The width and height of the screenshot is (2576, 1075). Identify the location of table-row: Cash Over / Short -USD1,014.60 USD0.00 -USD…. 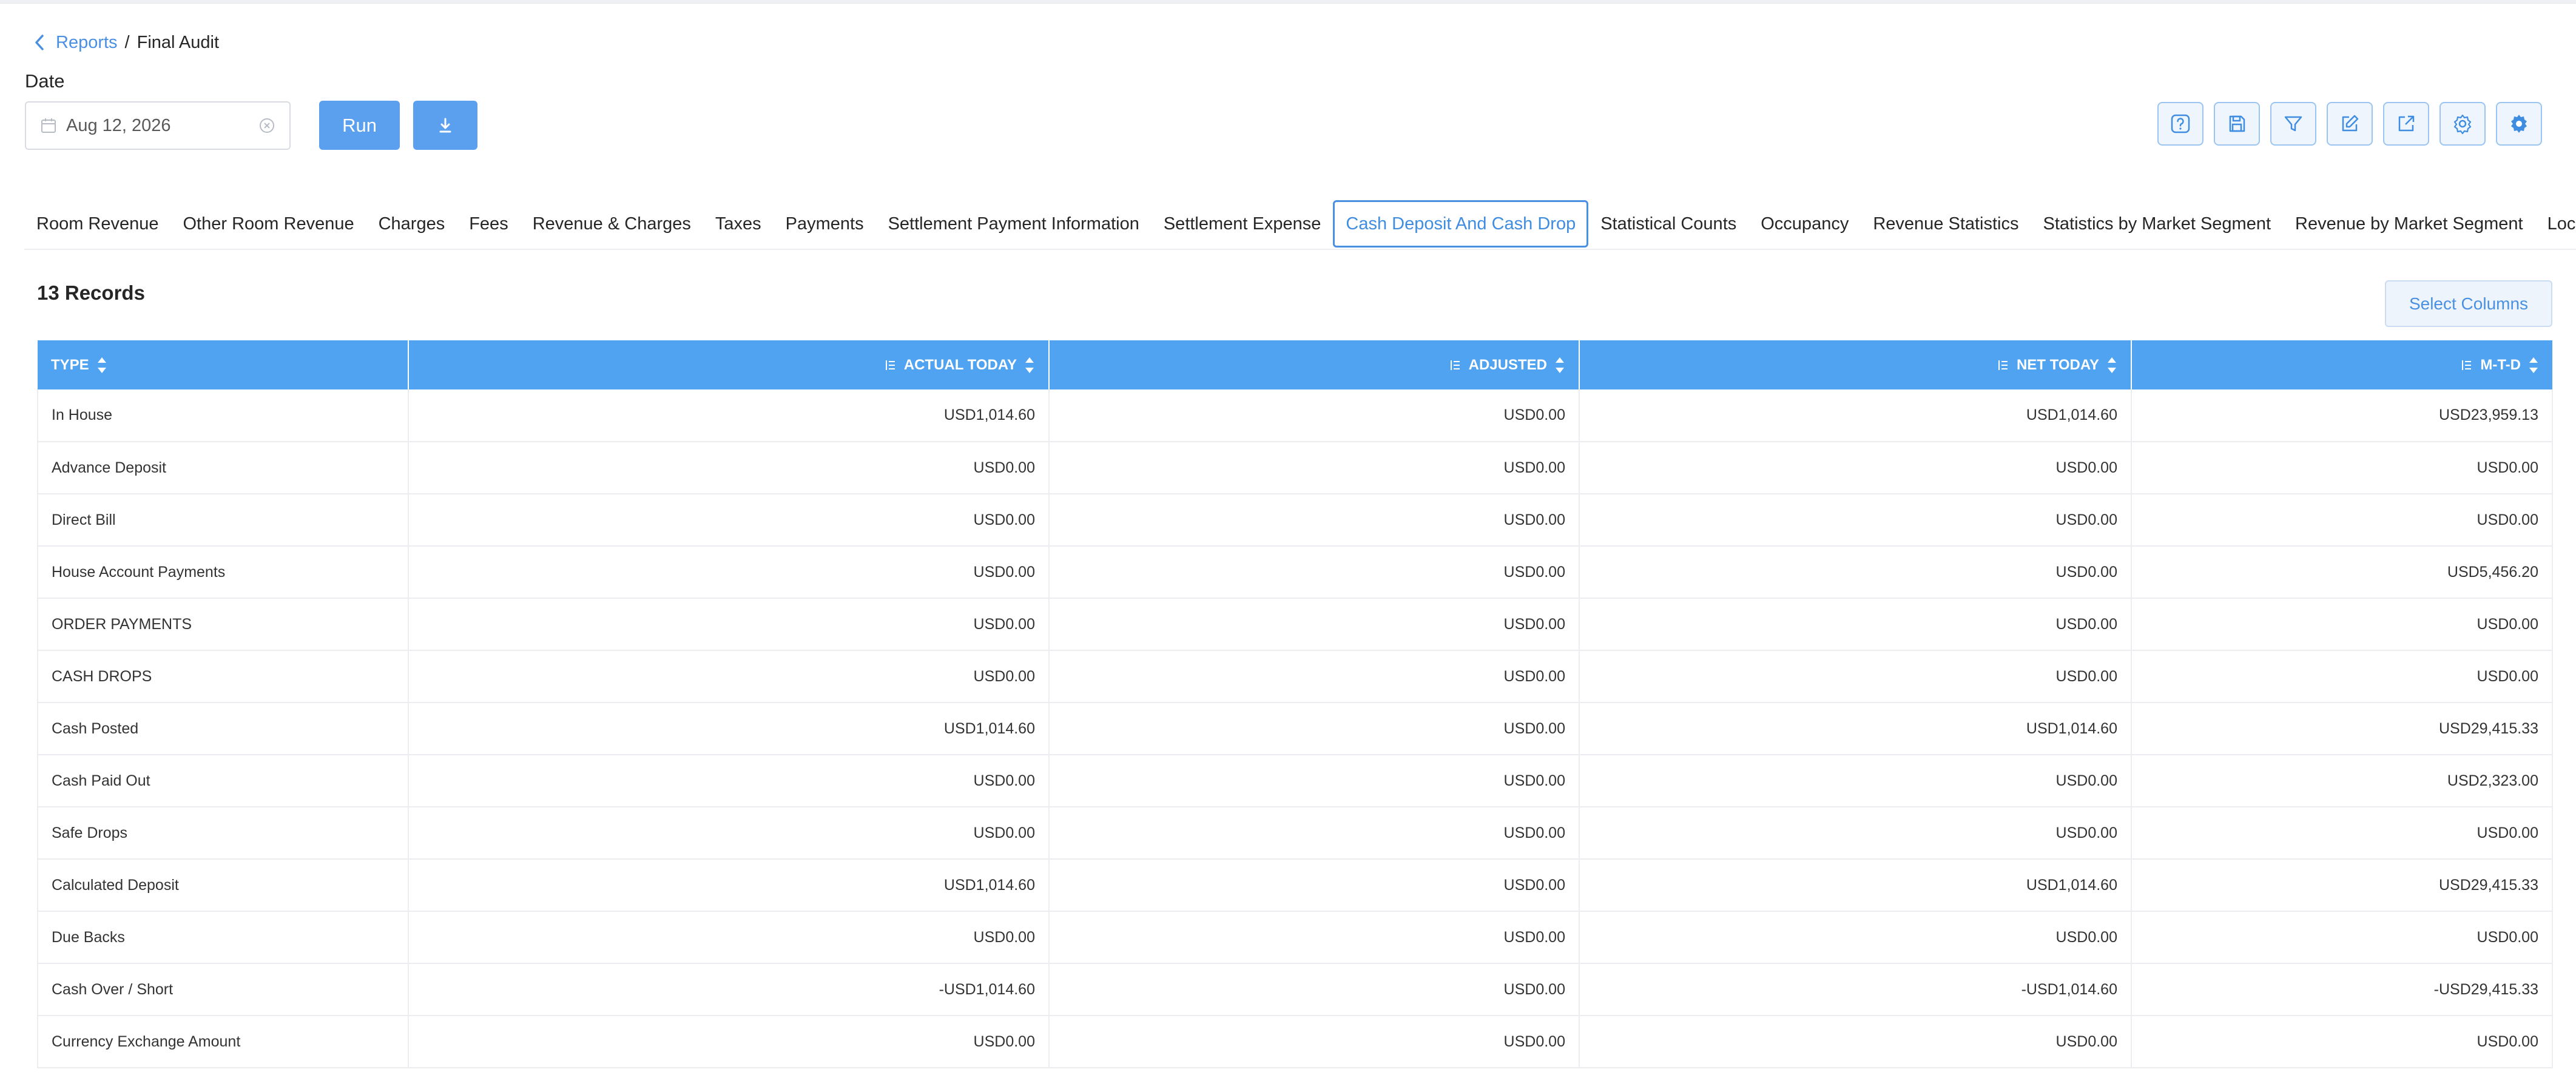
(1295, 989).